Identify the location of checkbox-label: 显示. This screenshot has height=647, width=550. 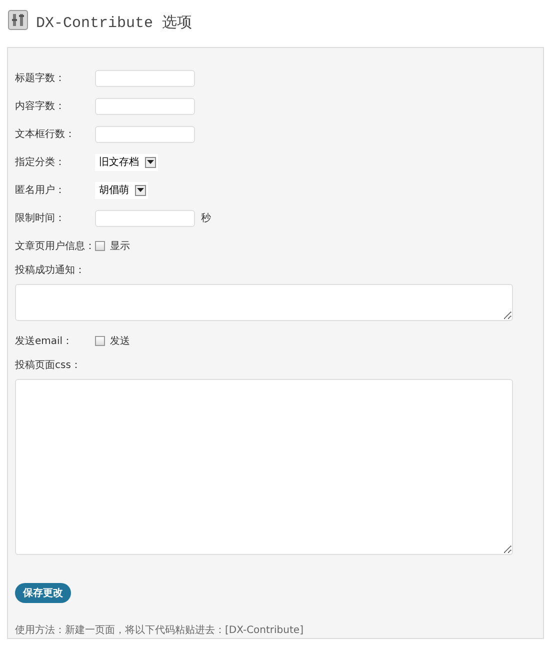
(120, 246).